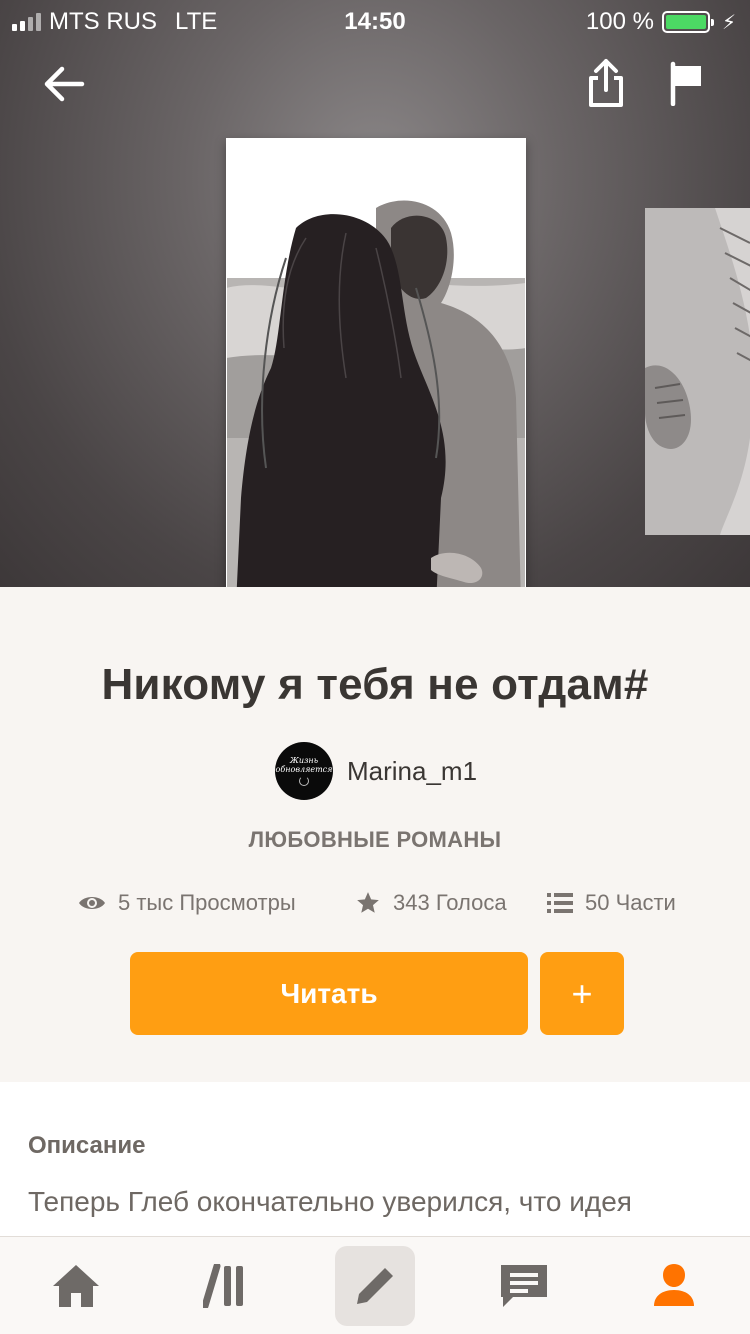 The width and height of the screenshot is (750, 1334). I want to click on chat-icon, so click(524, 1286).